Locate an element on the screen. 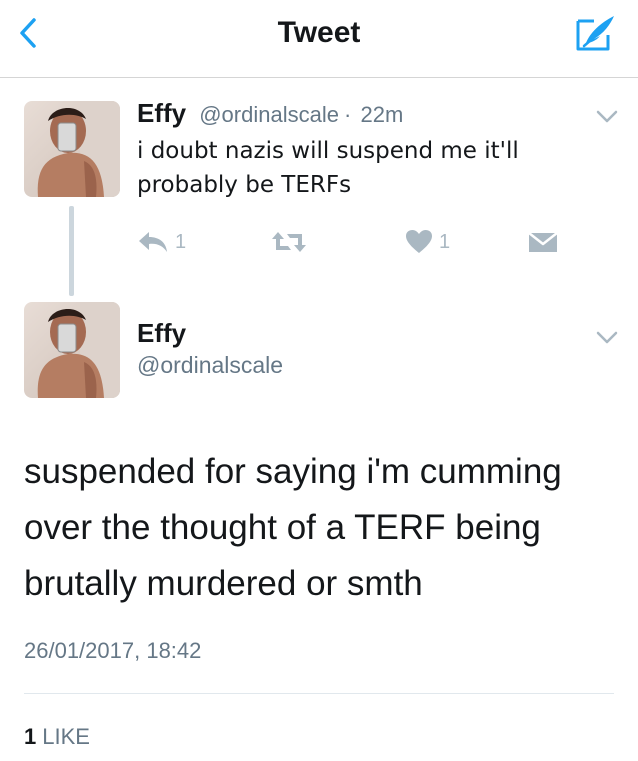 This screenshot has height=761, width=638. tweet-timestamp: 26/01/2017, 18:42 is located at coordinates (113, 650).